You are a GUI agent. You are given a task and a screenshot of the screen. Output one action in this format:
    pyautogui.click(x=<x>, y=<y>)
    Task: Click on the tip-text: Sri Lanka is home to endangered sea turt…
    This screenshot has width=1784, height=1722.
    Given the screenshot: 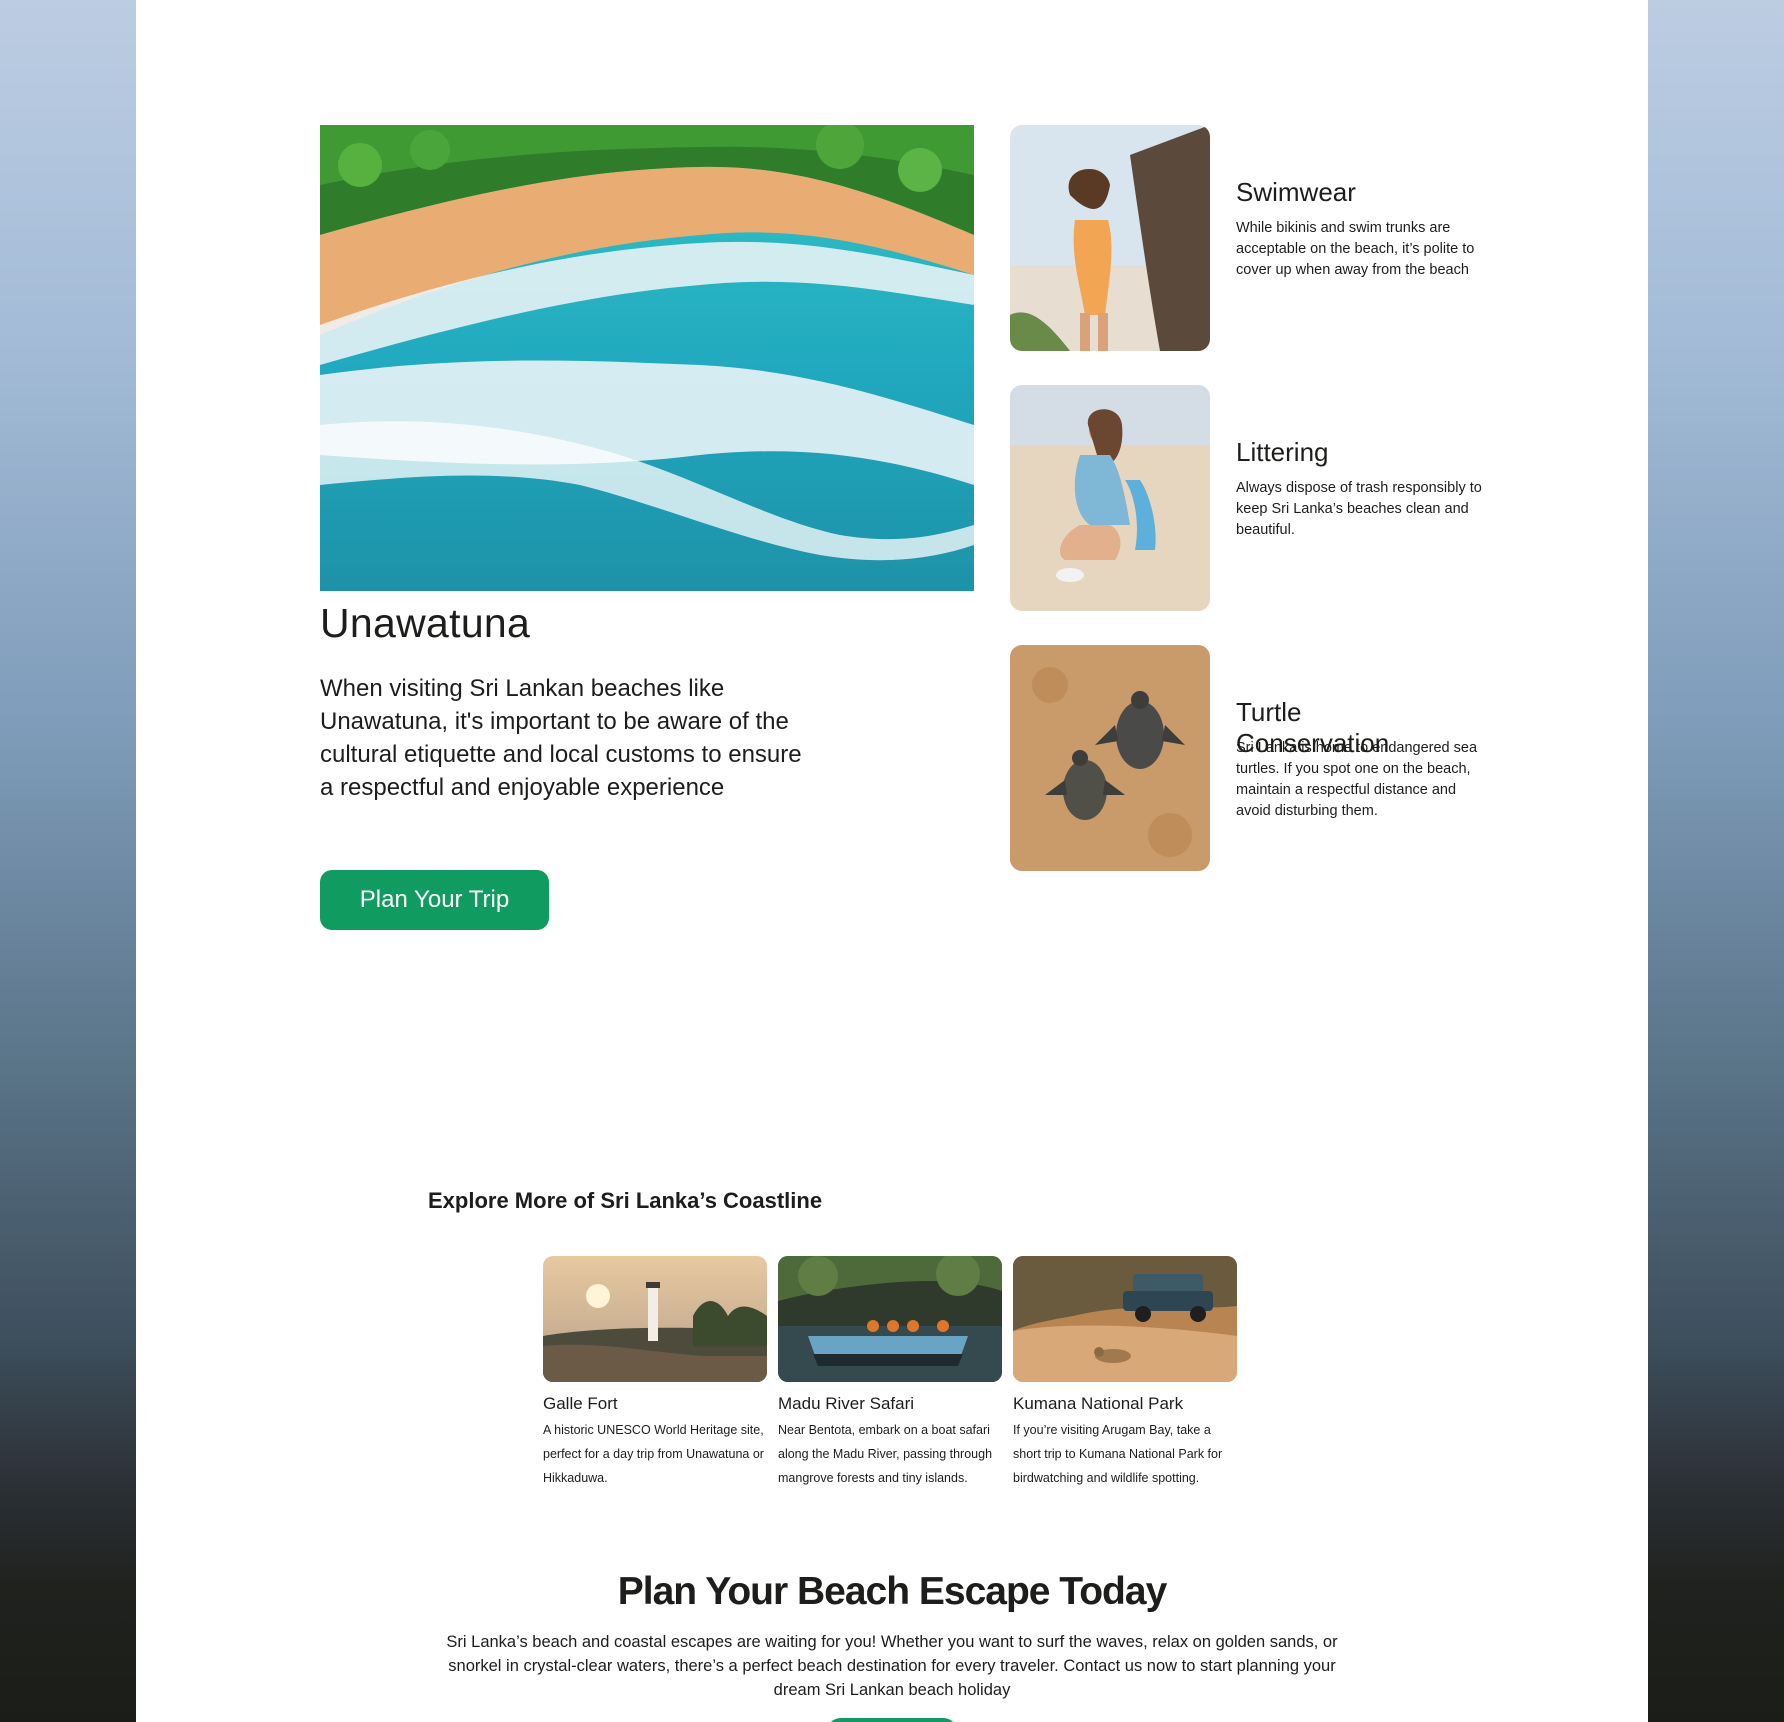 What is the action you would take?
    pyautogui.click(x=1357, y=779)
    